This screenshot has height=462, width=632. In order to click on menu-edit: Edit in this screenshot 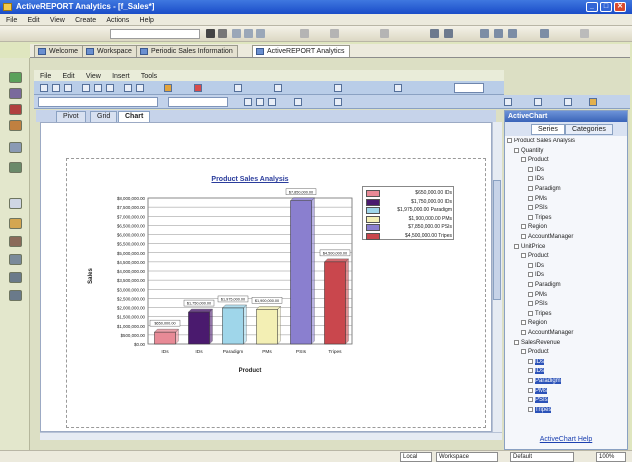, I will do `click(34, 20)`.